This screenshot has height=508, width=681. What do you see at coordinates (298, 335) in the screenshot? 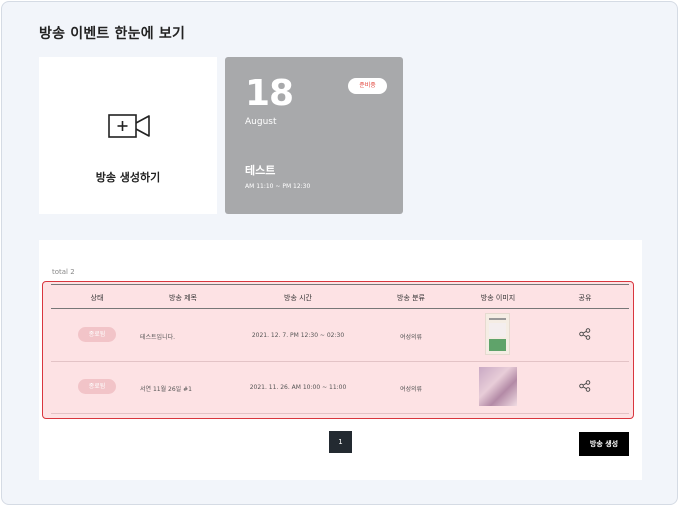
I see `row-time: 2021. 12. 7. PM 12:30 ~ 02:30` at bounding box center [298, 335].